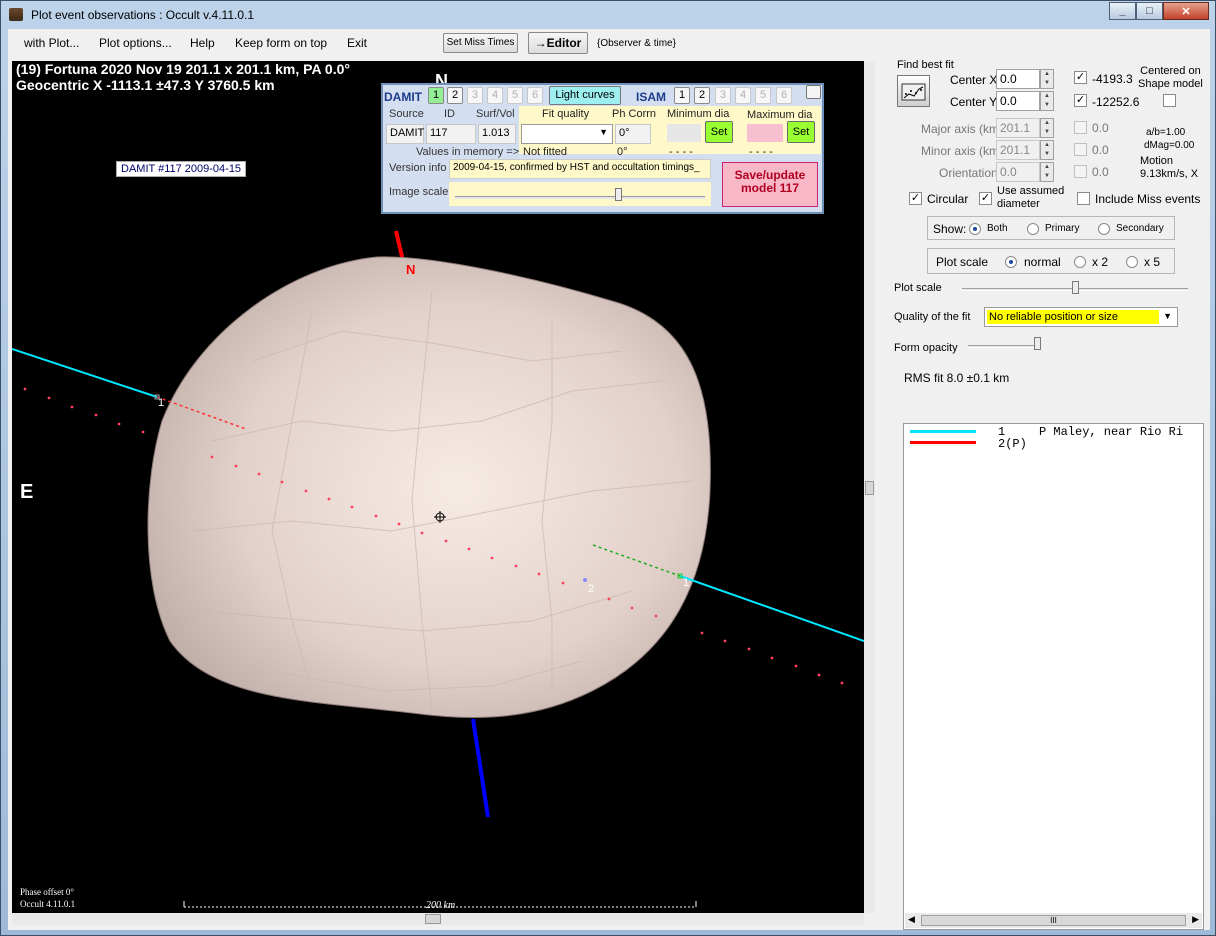 The height and width of the screenshot is (936, 1216). I want to click on results-scroll-thumb: III, so click(1053, 920).